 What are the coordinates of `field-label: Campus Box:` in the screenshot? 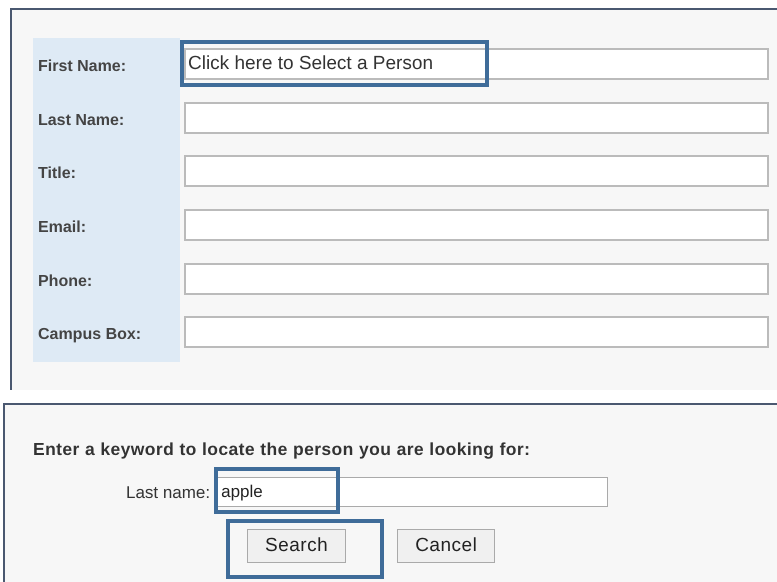 It's located at (90, 335).